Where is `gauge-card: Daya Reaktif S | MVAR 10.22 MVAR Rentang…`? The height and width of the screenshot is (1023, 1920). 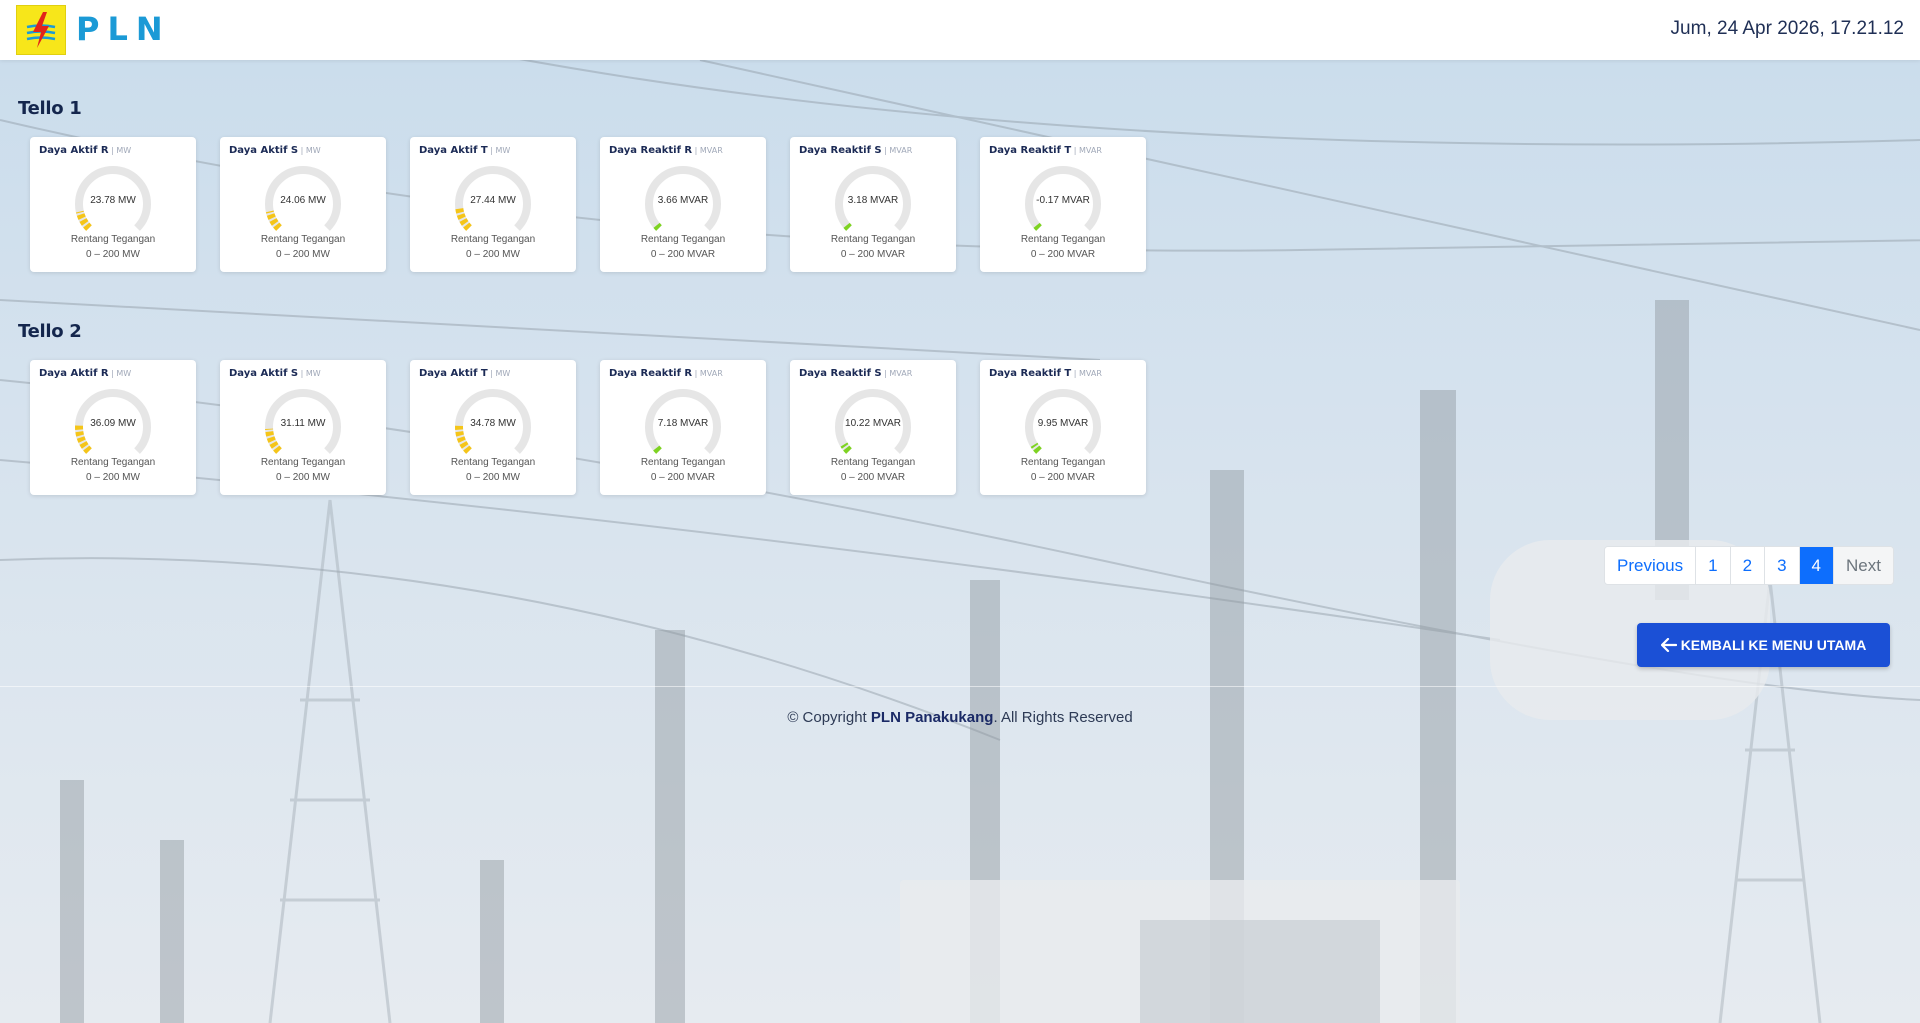
gauge-card: Daya Reaktif S | MVAR 10.22 MVAR Rentang… is located at coordinates (873, 427).